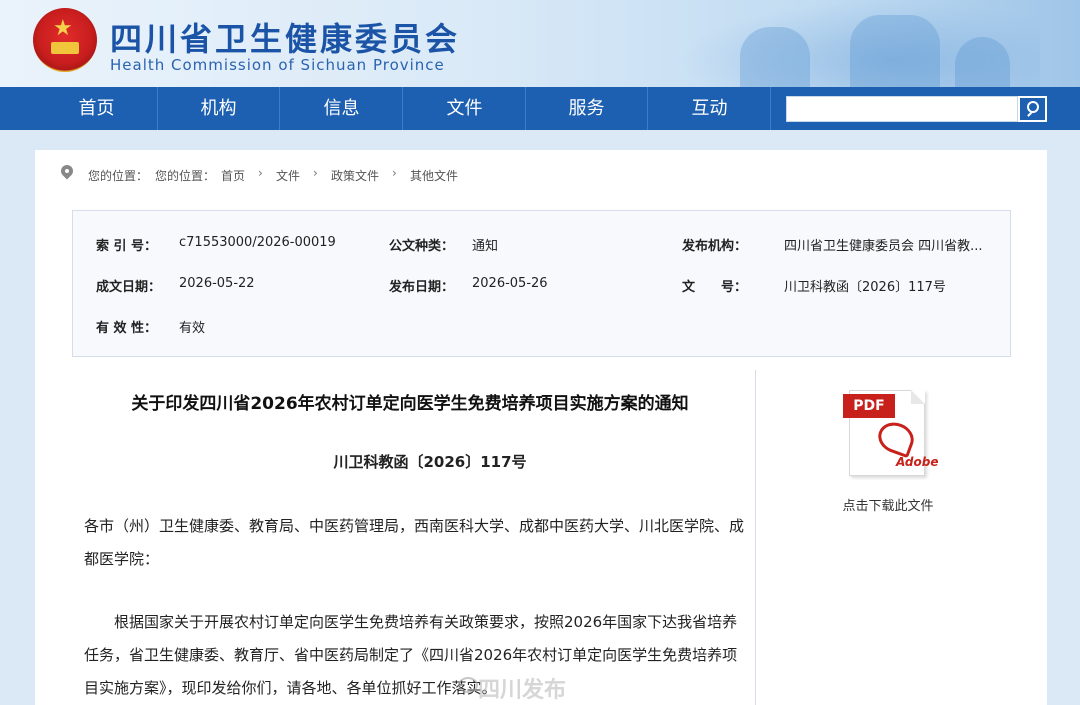 The width and height of the screenshot is (1080, 705). What do you see at coordinates (434, 175) in the screenshot?
I see `breadcrumb-link-other: 其他文件` at bounding box center [434, 175].